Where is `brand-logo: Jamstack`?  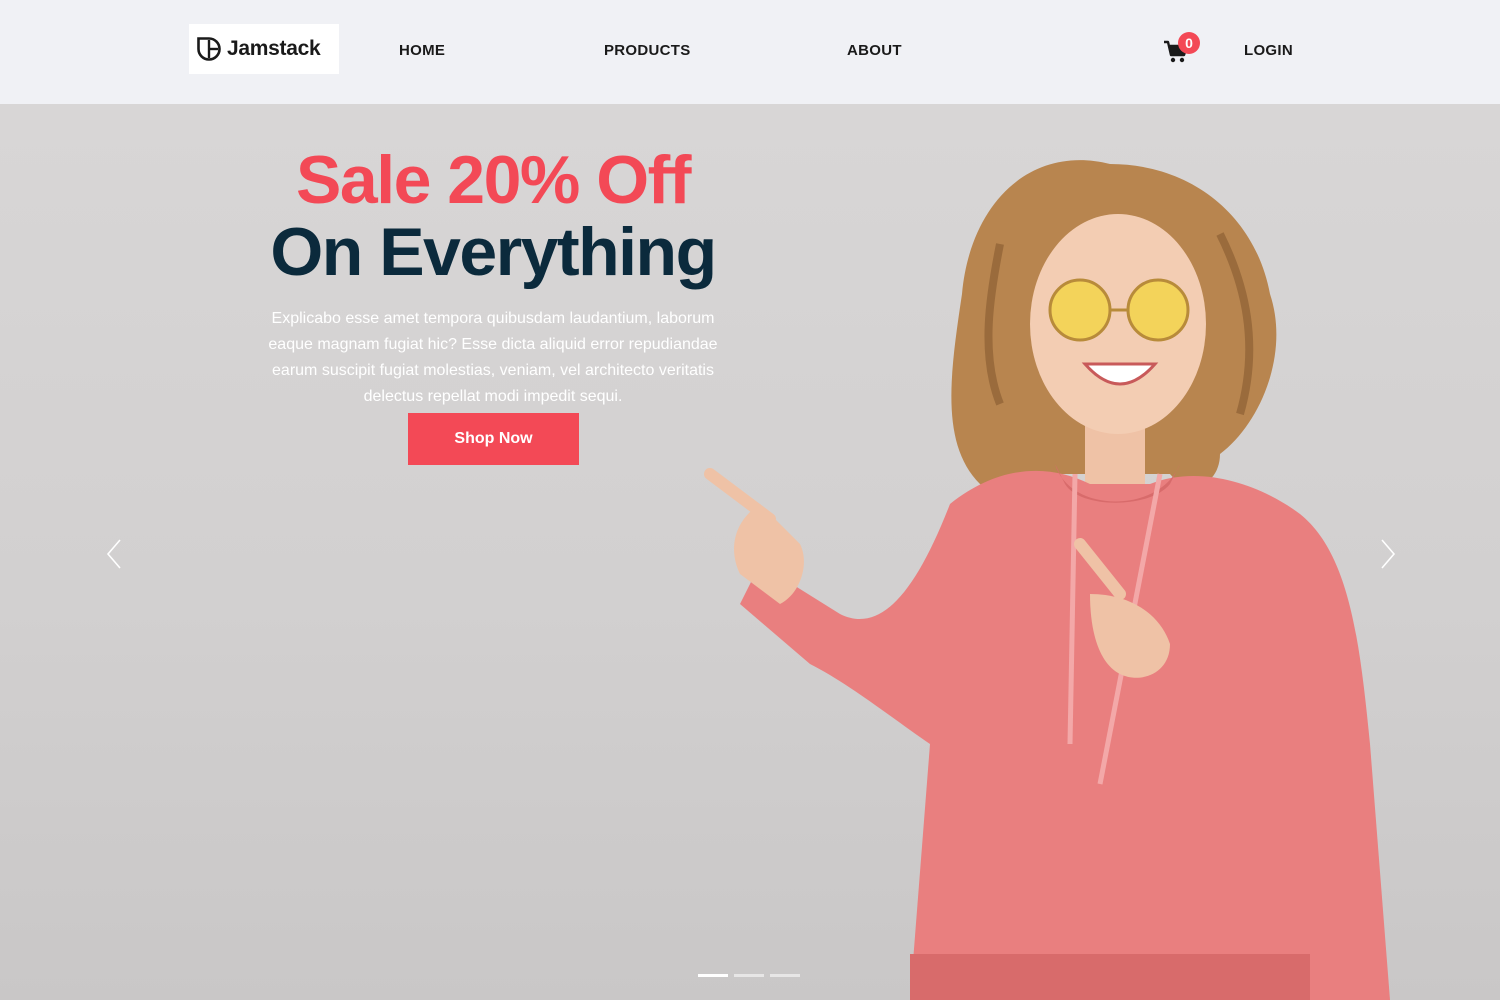
brand-logo: Jamstack is located at coordinates (264, 49).